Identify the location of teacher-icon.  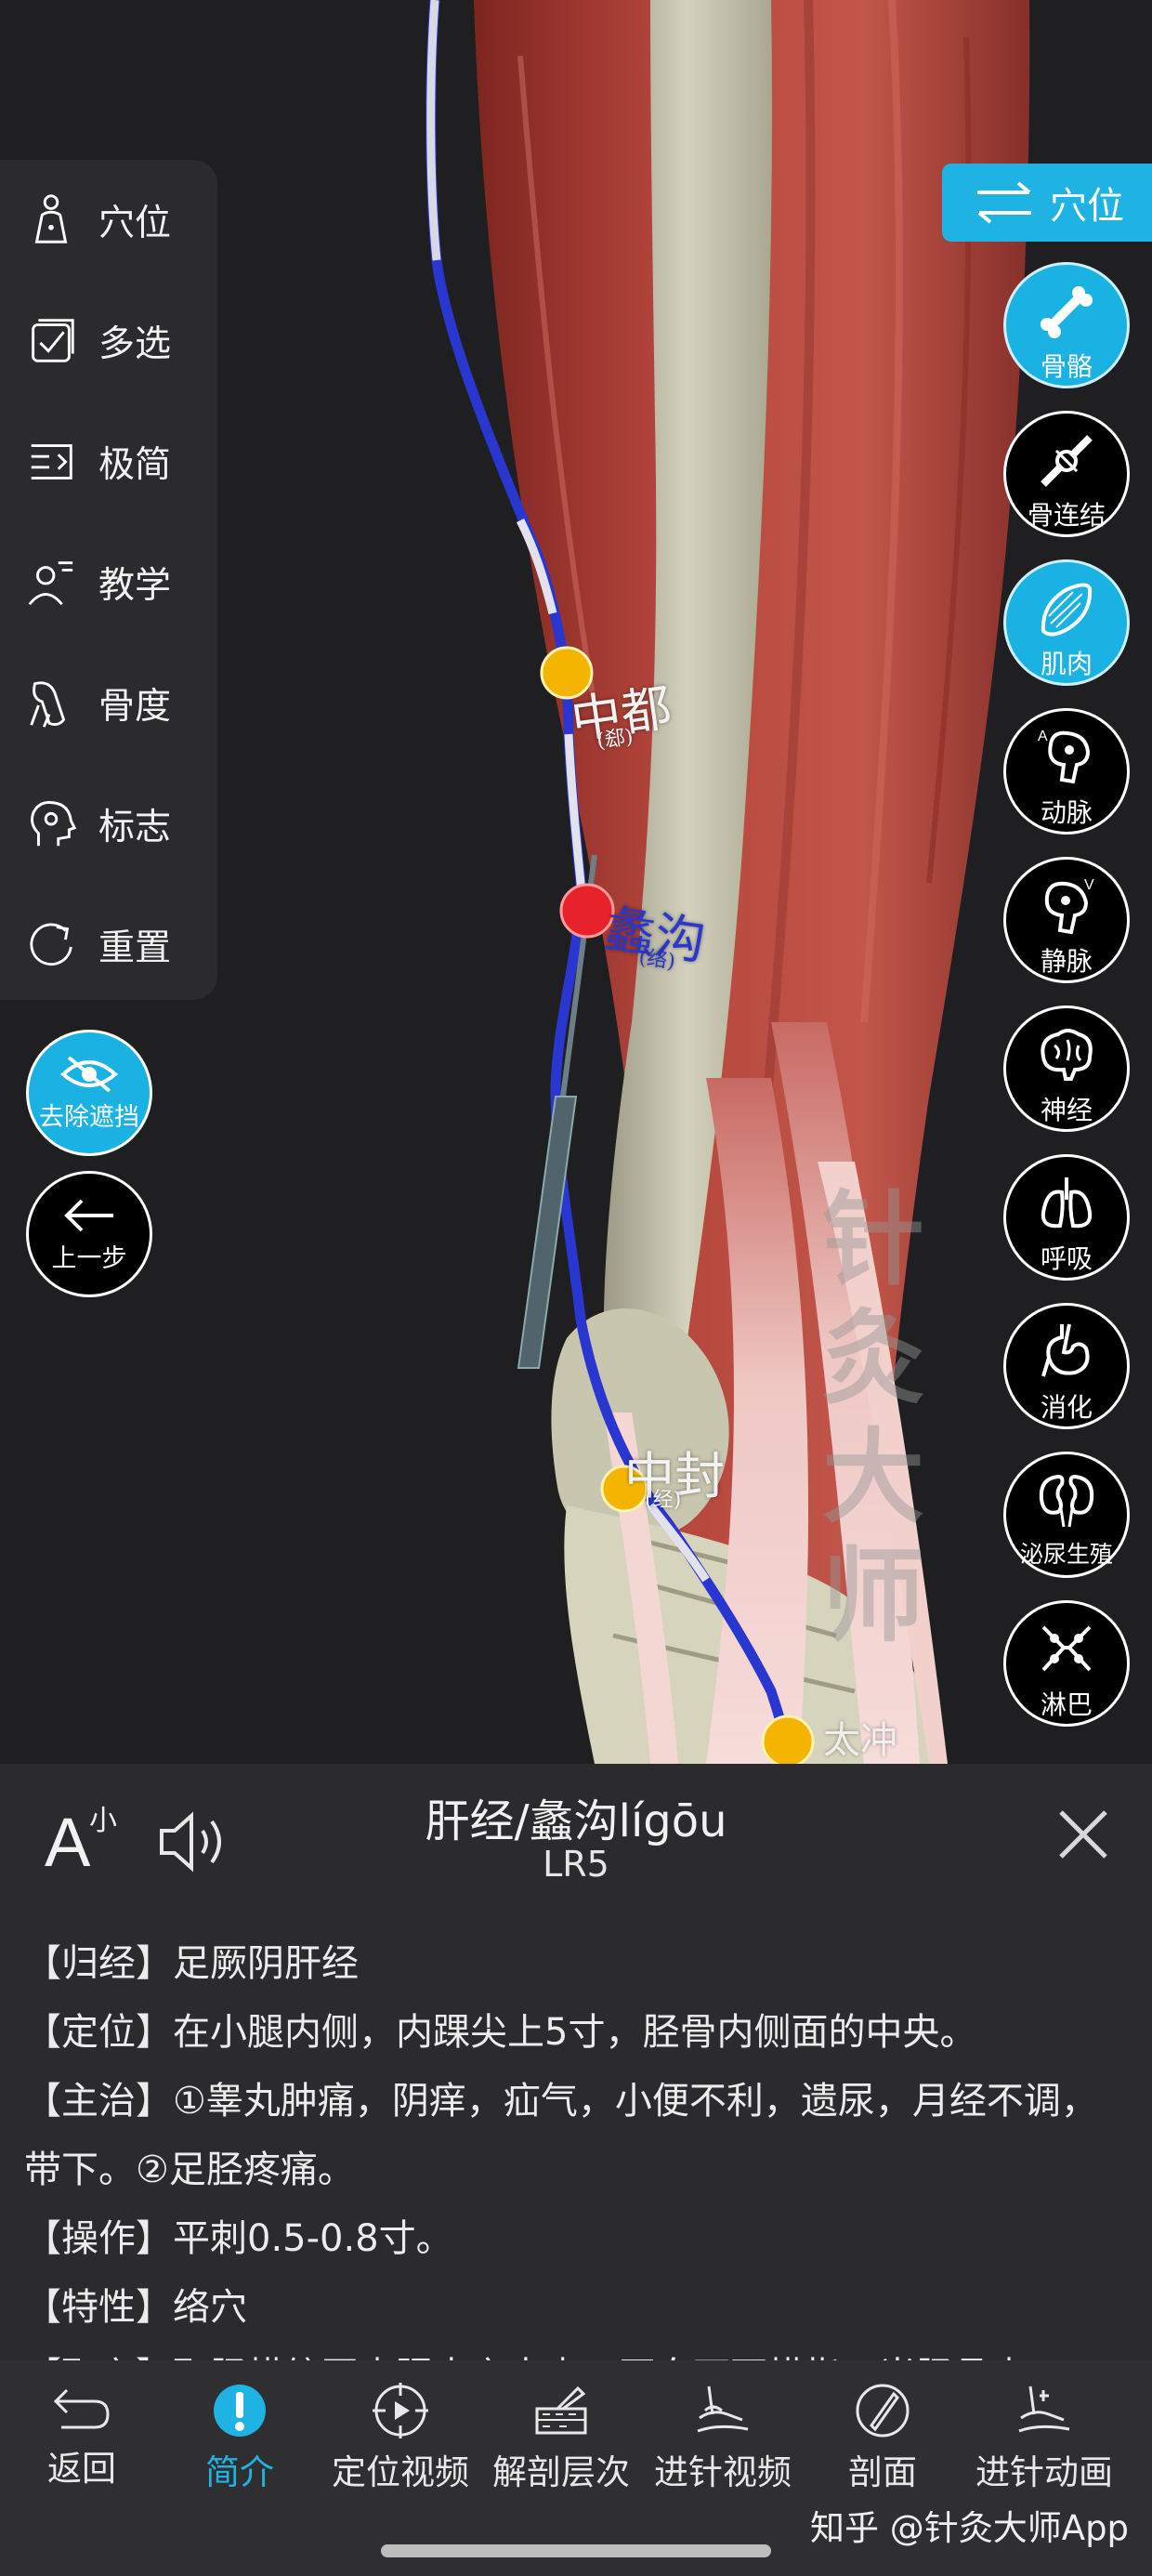
(50, 583).